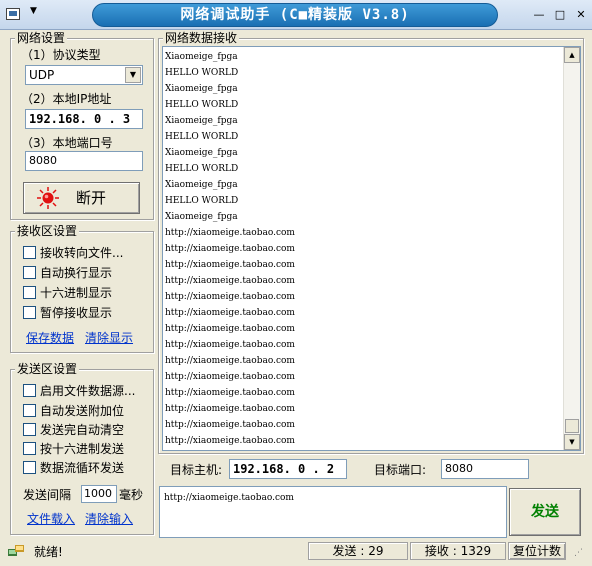 This screenshot has height=566, width=592. What do you see at coordinates (99, 494) in the screenshot?
I see `send-interval-input: 1000` at bounding box center [99, 494].